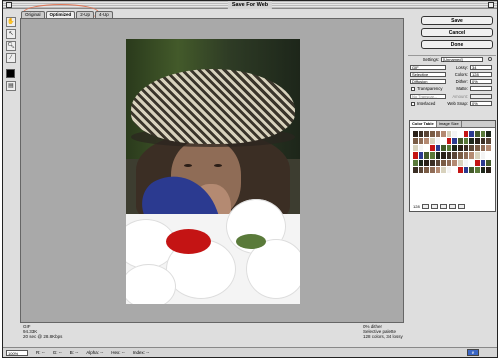  Describe the element at coordinates (428, 81) in the screenshot. I see `dither-algorithm-select: Diffusion` at that location.